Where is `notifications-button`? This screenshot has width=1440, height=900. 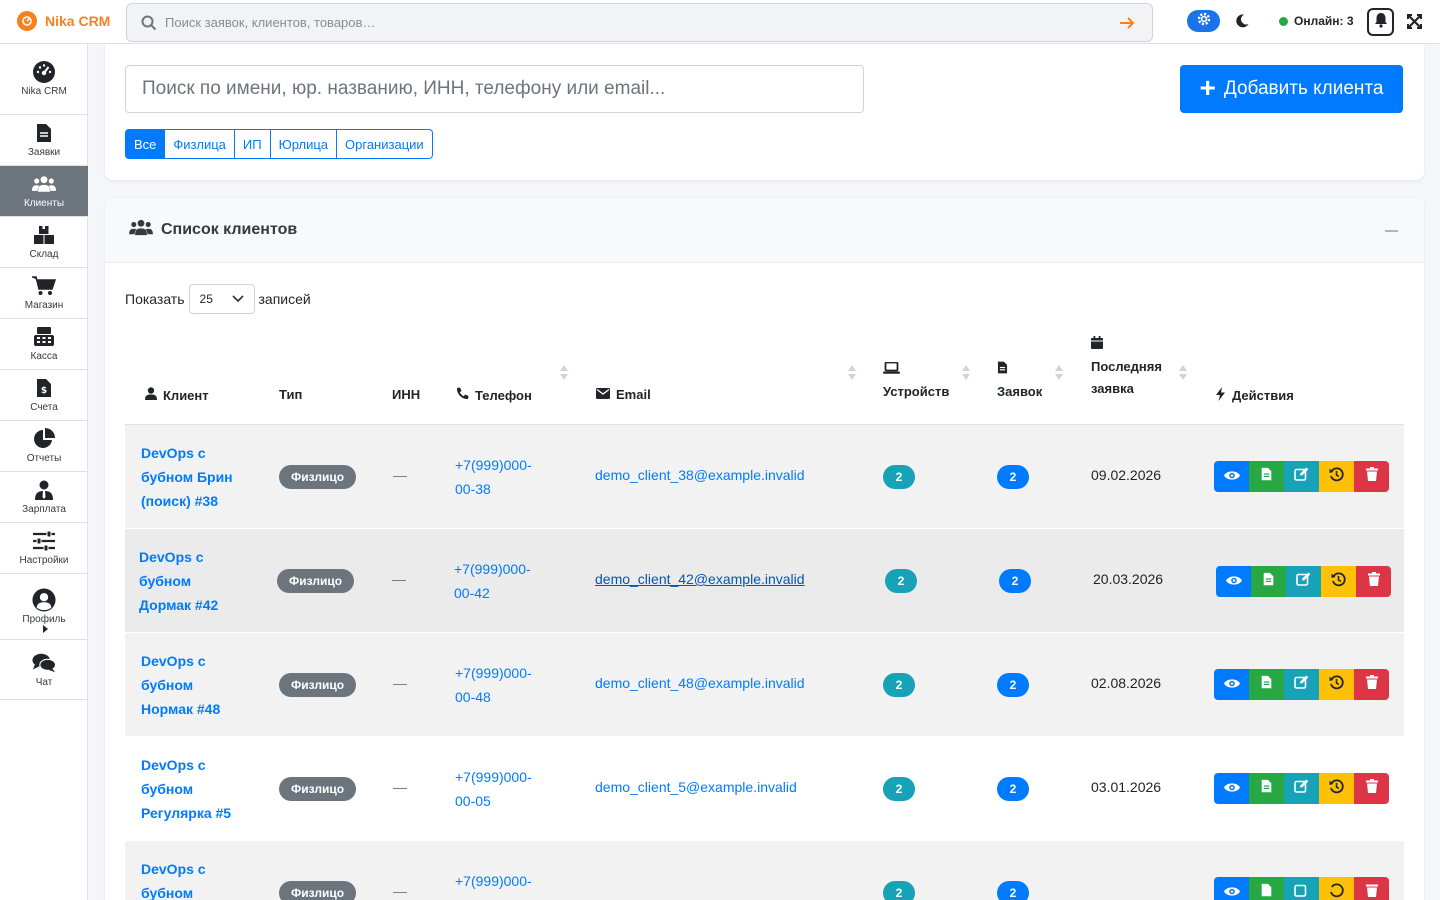 notifications-button is located at coordinates (1380, 22).